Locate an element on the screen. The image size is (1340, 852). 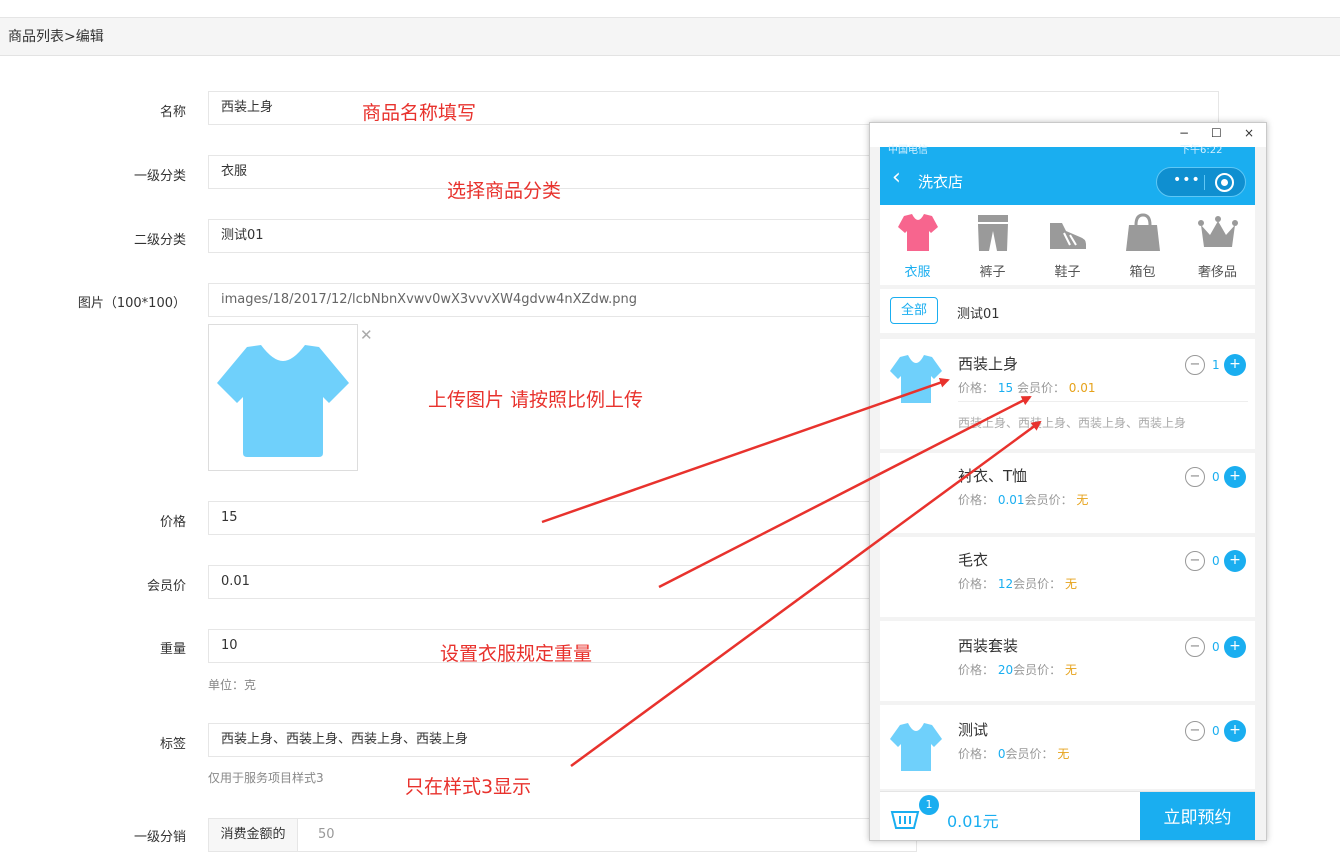
capsule-divider is located at coordinates (1204, 182).